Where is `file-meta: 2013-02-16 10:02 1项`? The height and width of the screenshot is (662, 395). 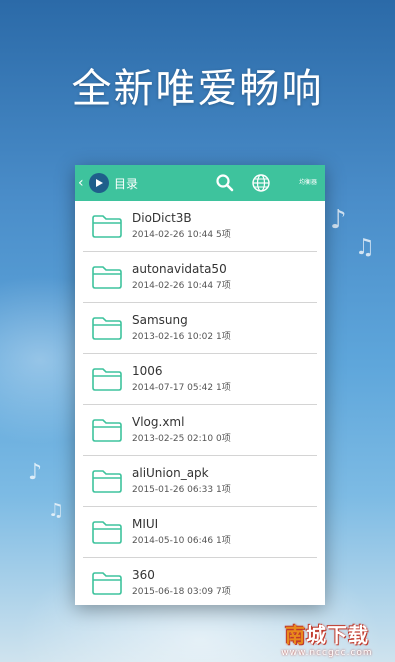
file-meta: 2013-02-16 10:02 1项 is located at coordinates (181, 337).